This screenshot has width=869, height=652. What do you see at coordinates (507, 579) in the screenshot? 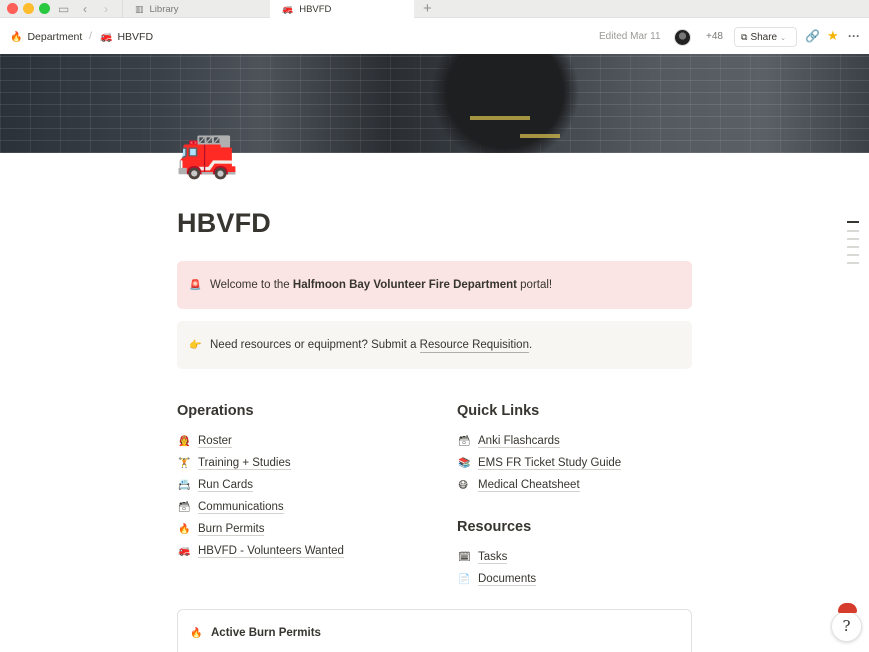
I see `link-label: Documents` at bounding box center [507, 579].